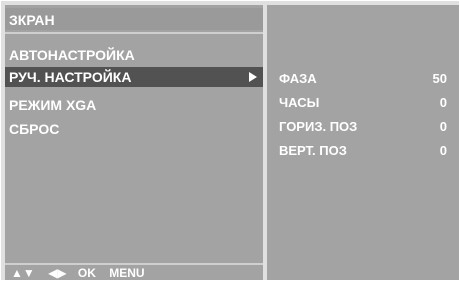 Image resolution: width=460 pixels, height=282 pixels. What do you see at coordinates (363, 103) in the screenshot?
I see `param-row-clock: ЧАСЫ 0` at bounding box center [363, 103].